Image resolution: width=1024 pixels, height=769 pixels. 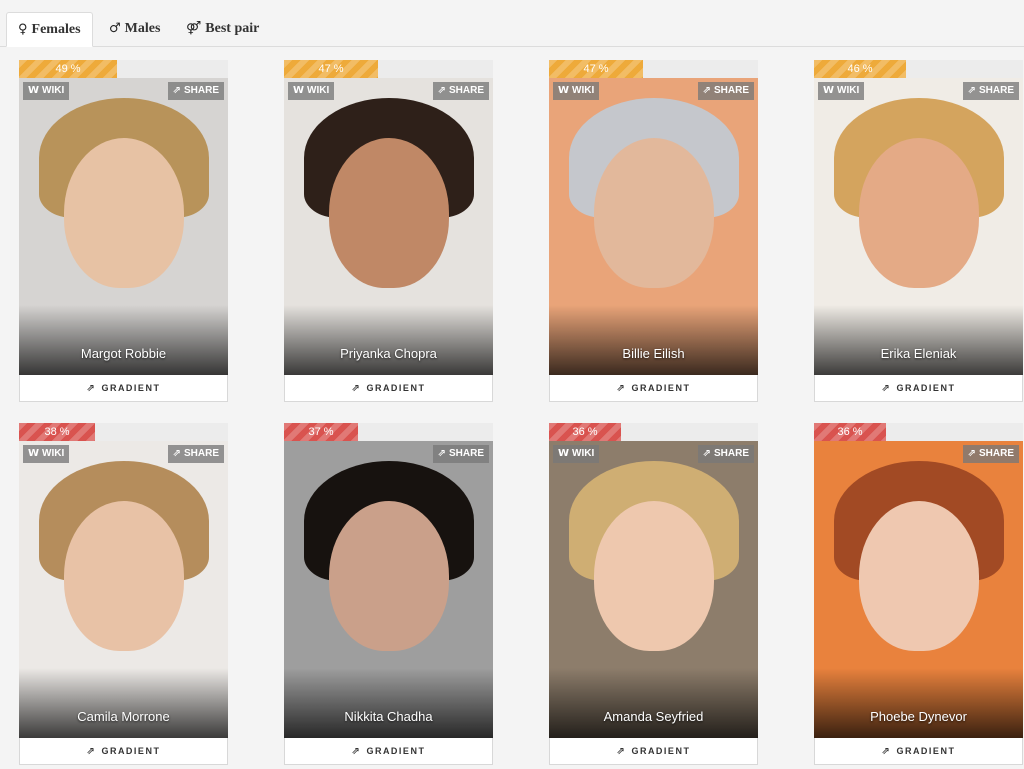 I want to click on person-photo: Erika Eleniak W WIKI ⇗ SHARE, so click(x=918, y=226).